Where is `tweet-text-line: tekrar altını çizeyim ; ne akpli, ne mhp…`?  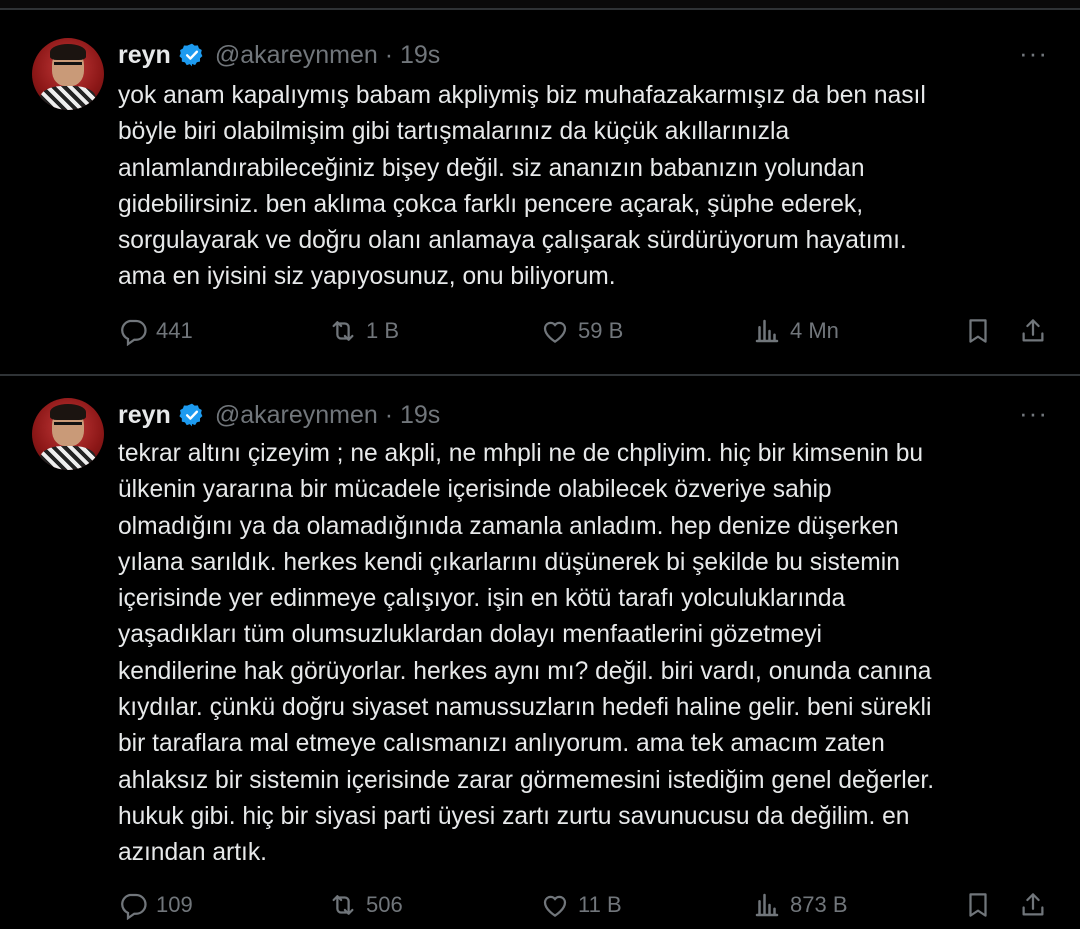
tweet-text-line: tekrar altını çizeyim ; ne akpli, ne mhp… is located at coordinates (521, 453).